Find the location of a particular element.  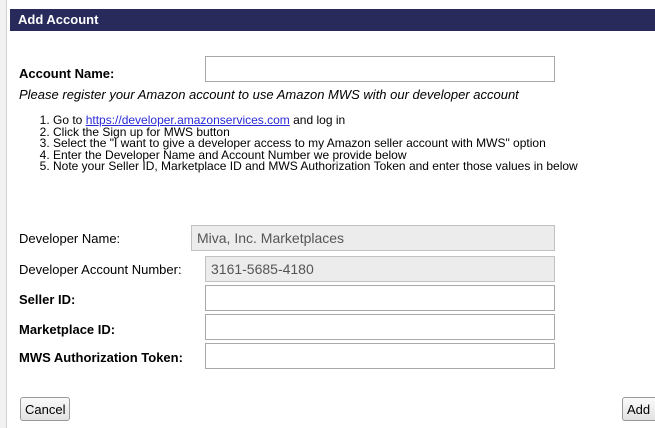

seller-id-input is located at coordinates (380, 298).